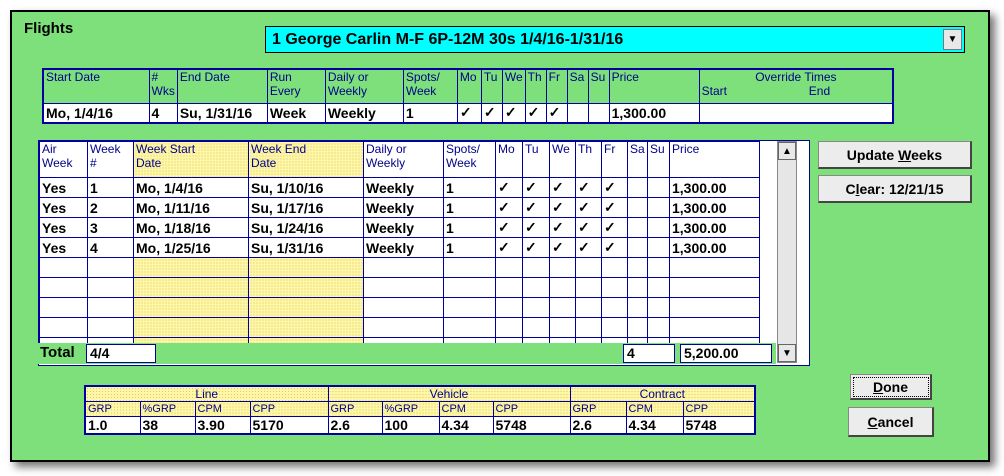 Image resolution: width=1004 pixels, height=476 pixels. Describe the element at coordinates (952, 39) in the screenshot. I see `chevron-down-icon: ▼` at that location.